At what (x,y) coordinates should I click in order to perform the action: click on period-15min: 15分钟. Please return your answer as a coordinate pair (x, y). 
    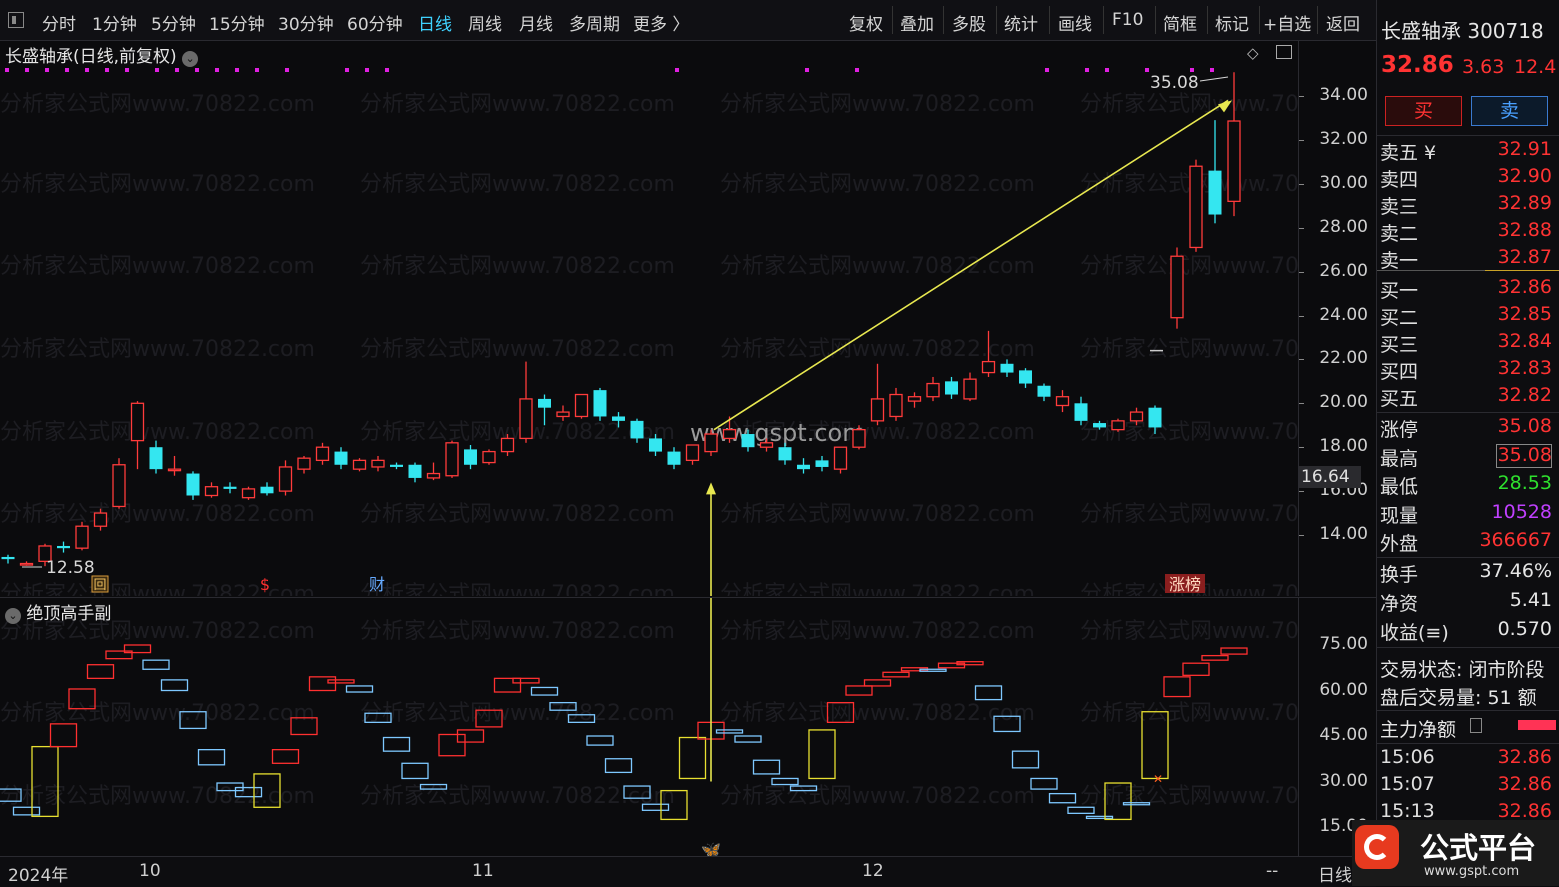
    Looking at the image, I should click on (237, 22).